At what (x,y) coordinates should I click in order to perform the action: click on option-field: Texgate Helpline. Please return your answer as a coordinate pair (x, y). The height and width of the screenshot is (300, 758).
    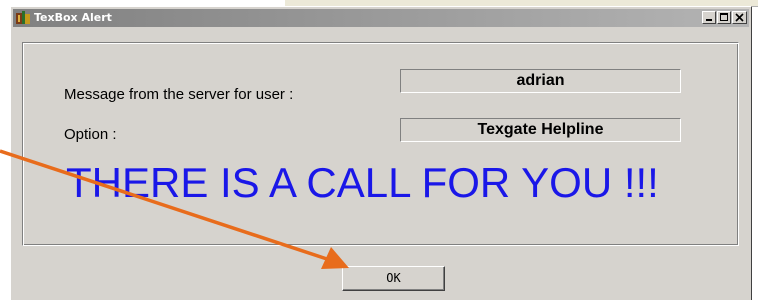
    Looking at the image, I should click on (540, 130).